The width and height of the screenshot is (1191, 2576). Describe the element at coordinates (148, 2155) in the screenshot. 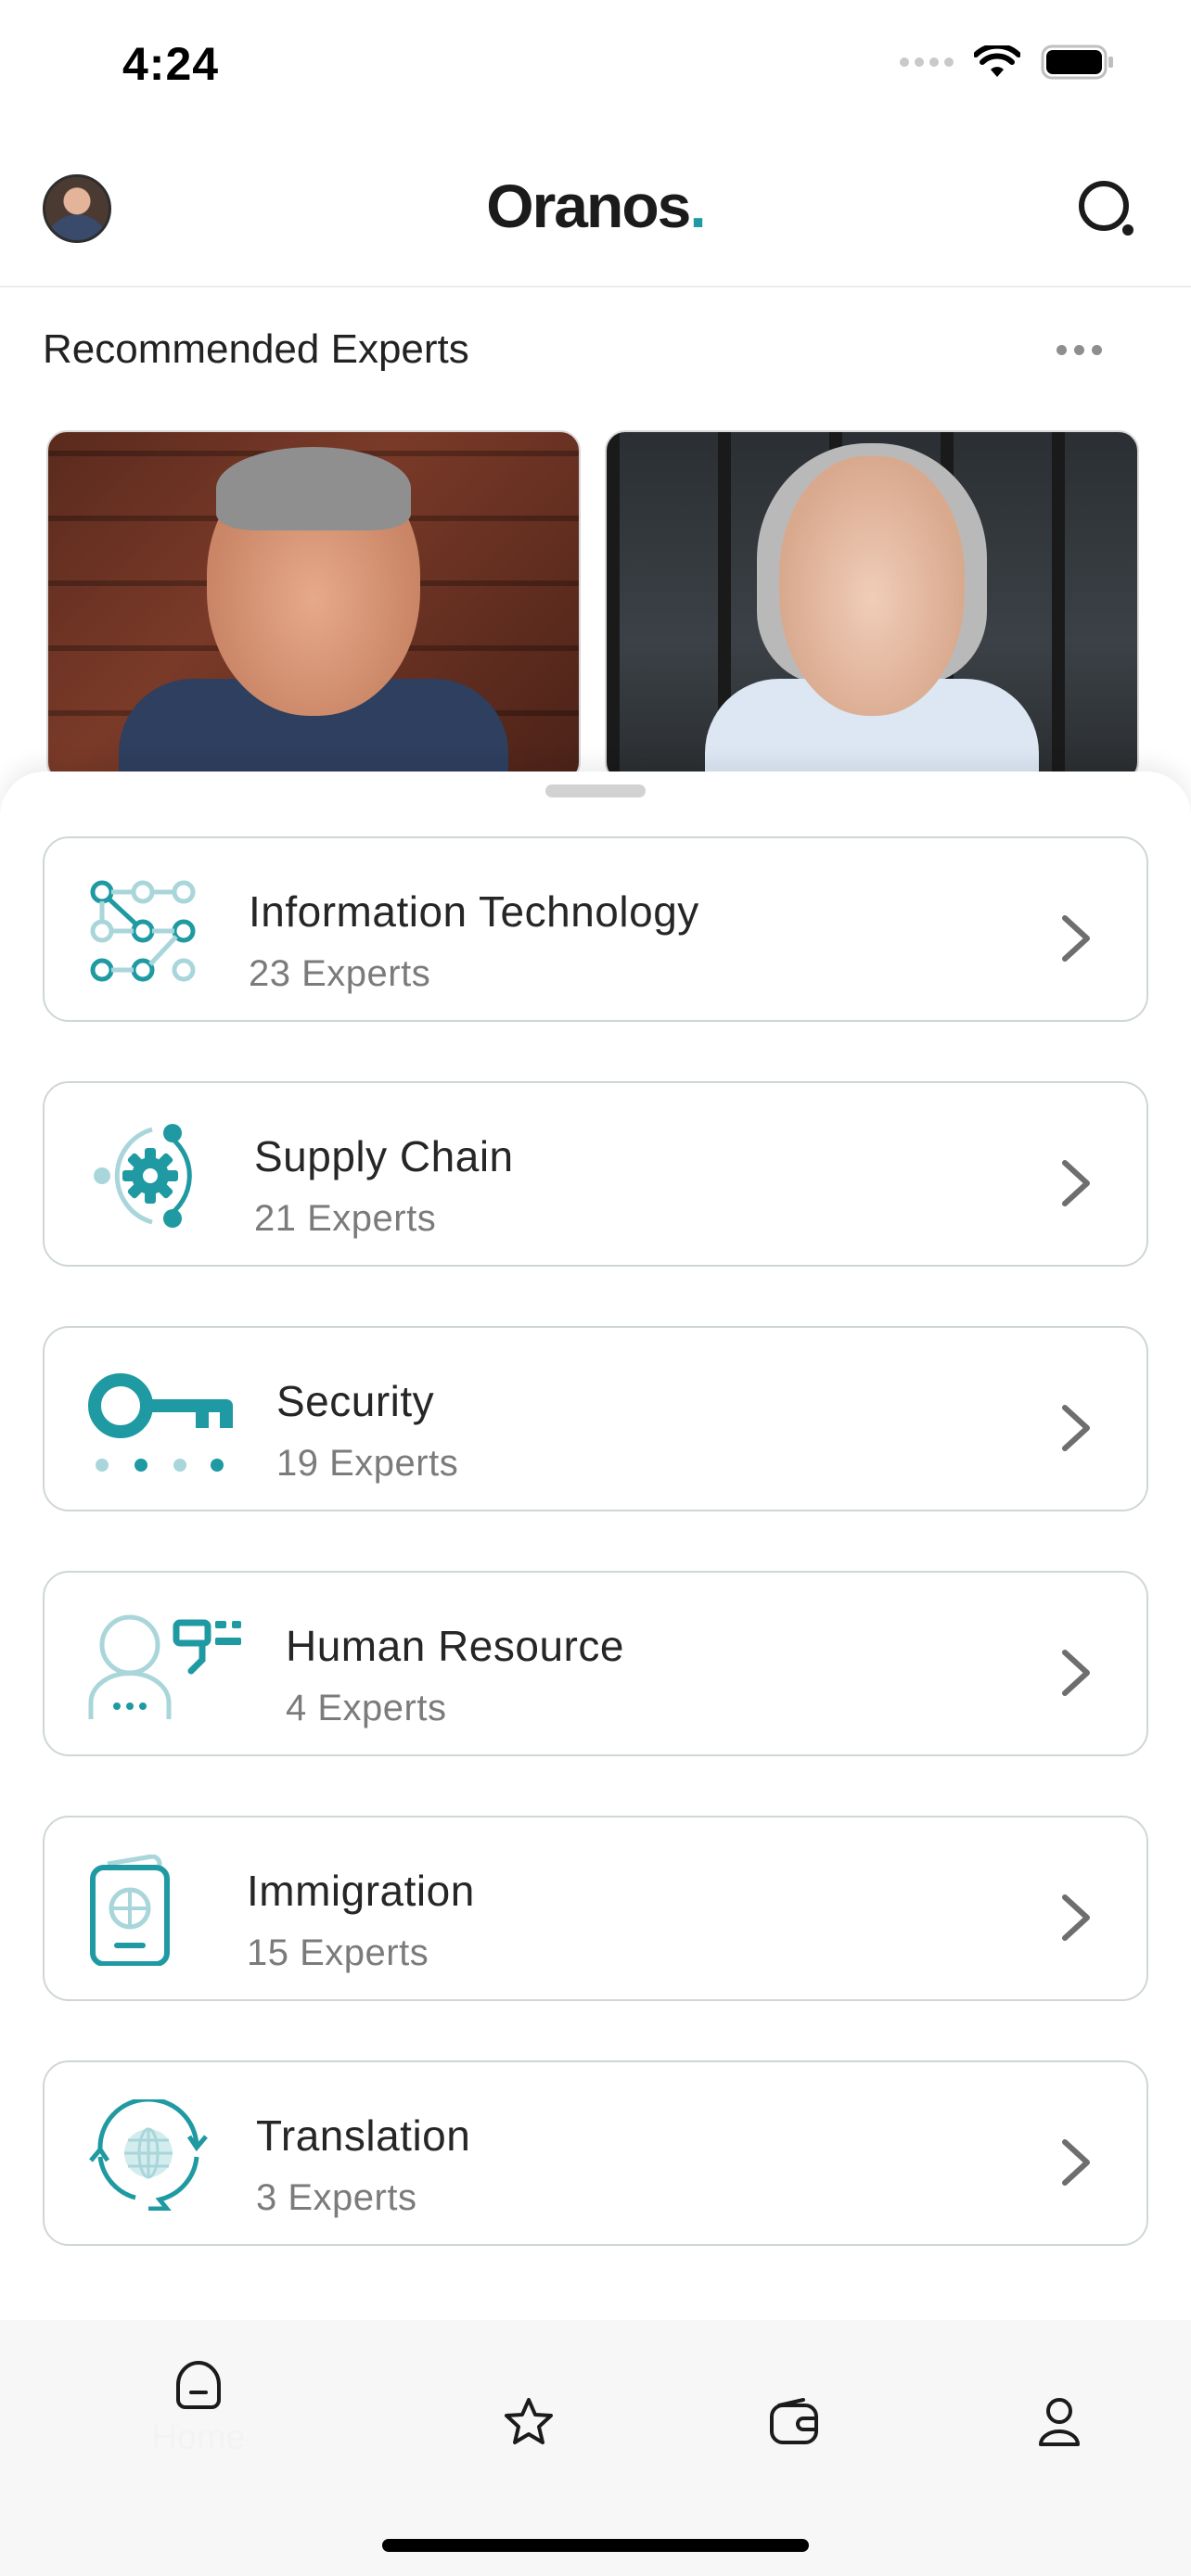

I see `globe-chat-icon` at that location.